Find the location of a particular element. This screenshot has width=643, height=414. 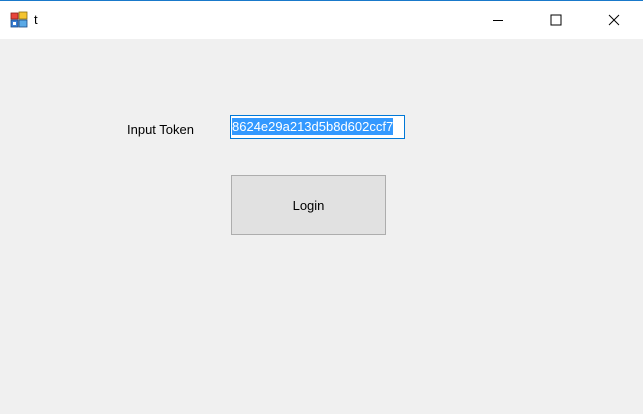

login-button-label: Login is located at coordinates (308, 205).